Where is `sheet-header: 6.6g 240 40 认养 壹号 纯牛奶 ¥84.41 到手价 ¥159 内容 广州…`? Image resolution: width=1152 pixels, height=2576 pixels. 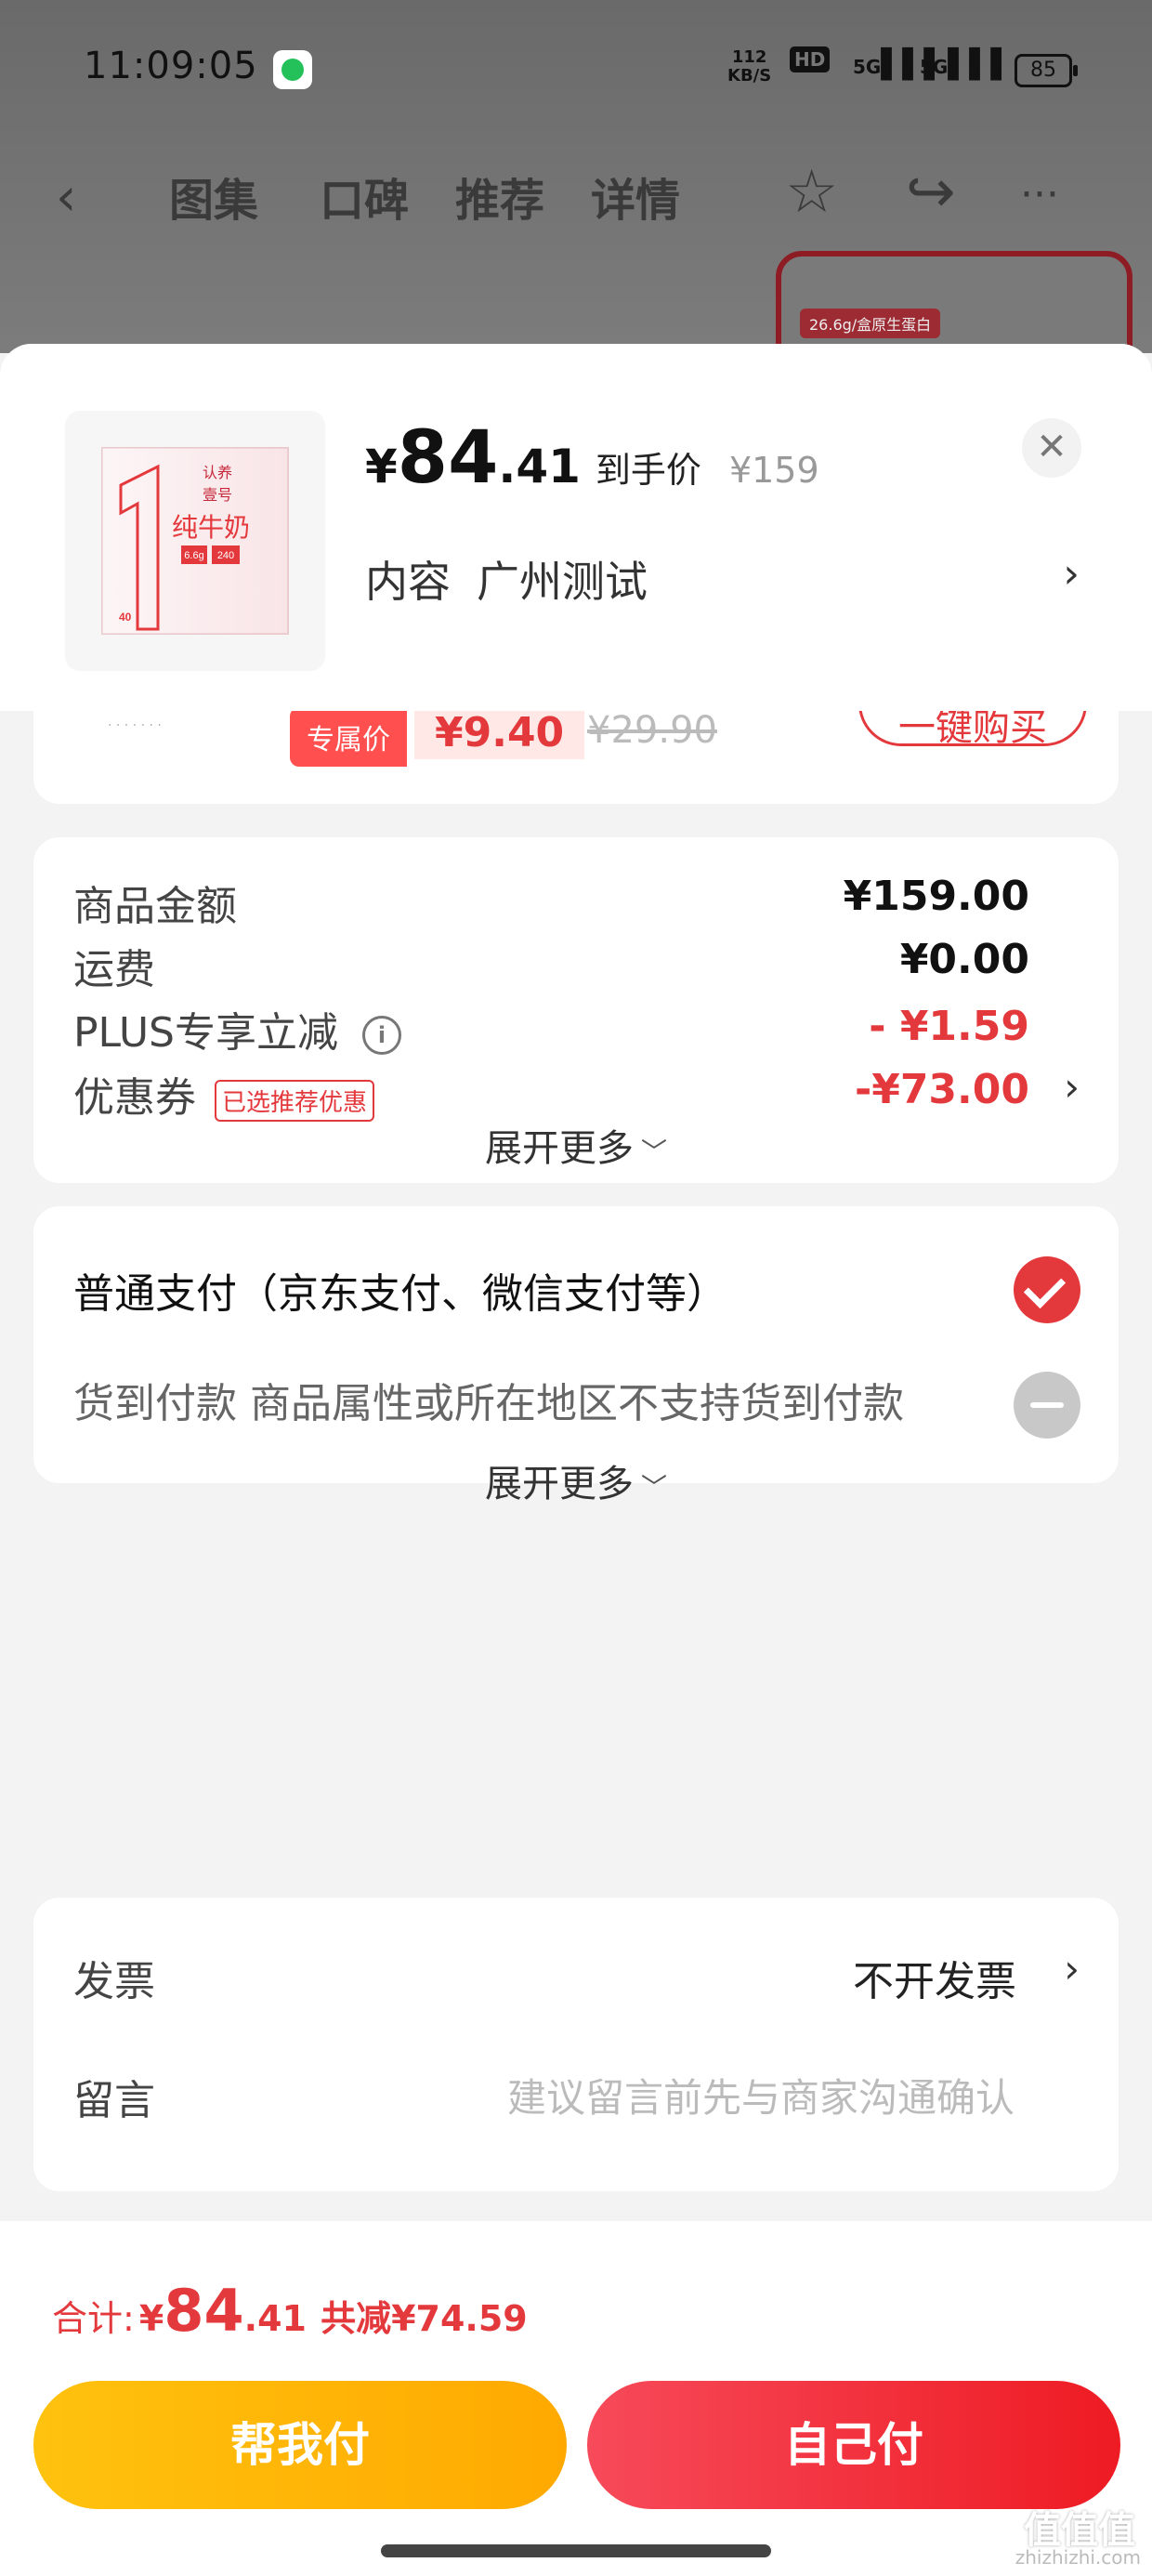 sheet-header: 6.6g 240 40 认养 壹号 纯牛奶 ¥84.41 到手价 ¥159 内容 广州… is located at coordinates (576, 527).